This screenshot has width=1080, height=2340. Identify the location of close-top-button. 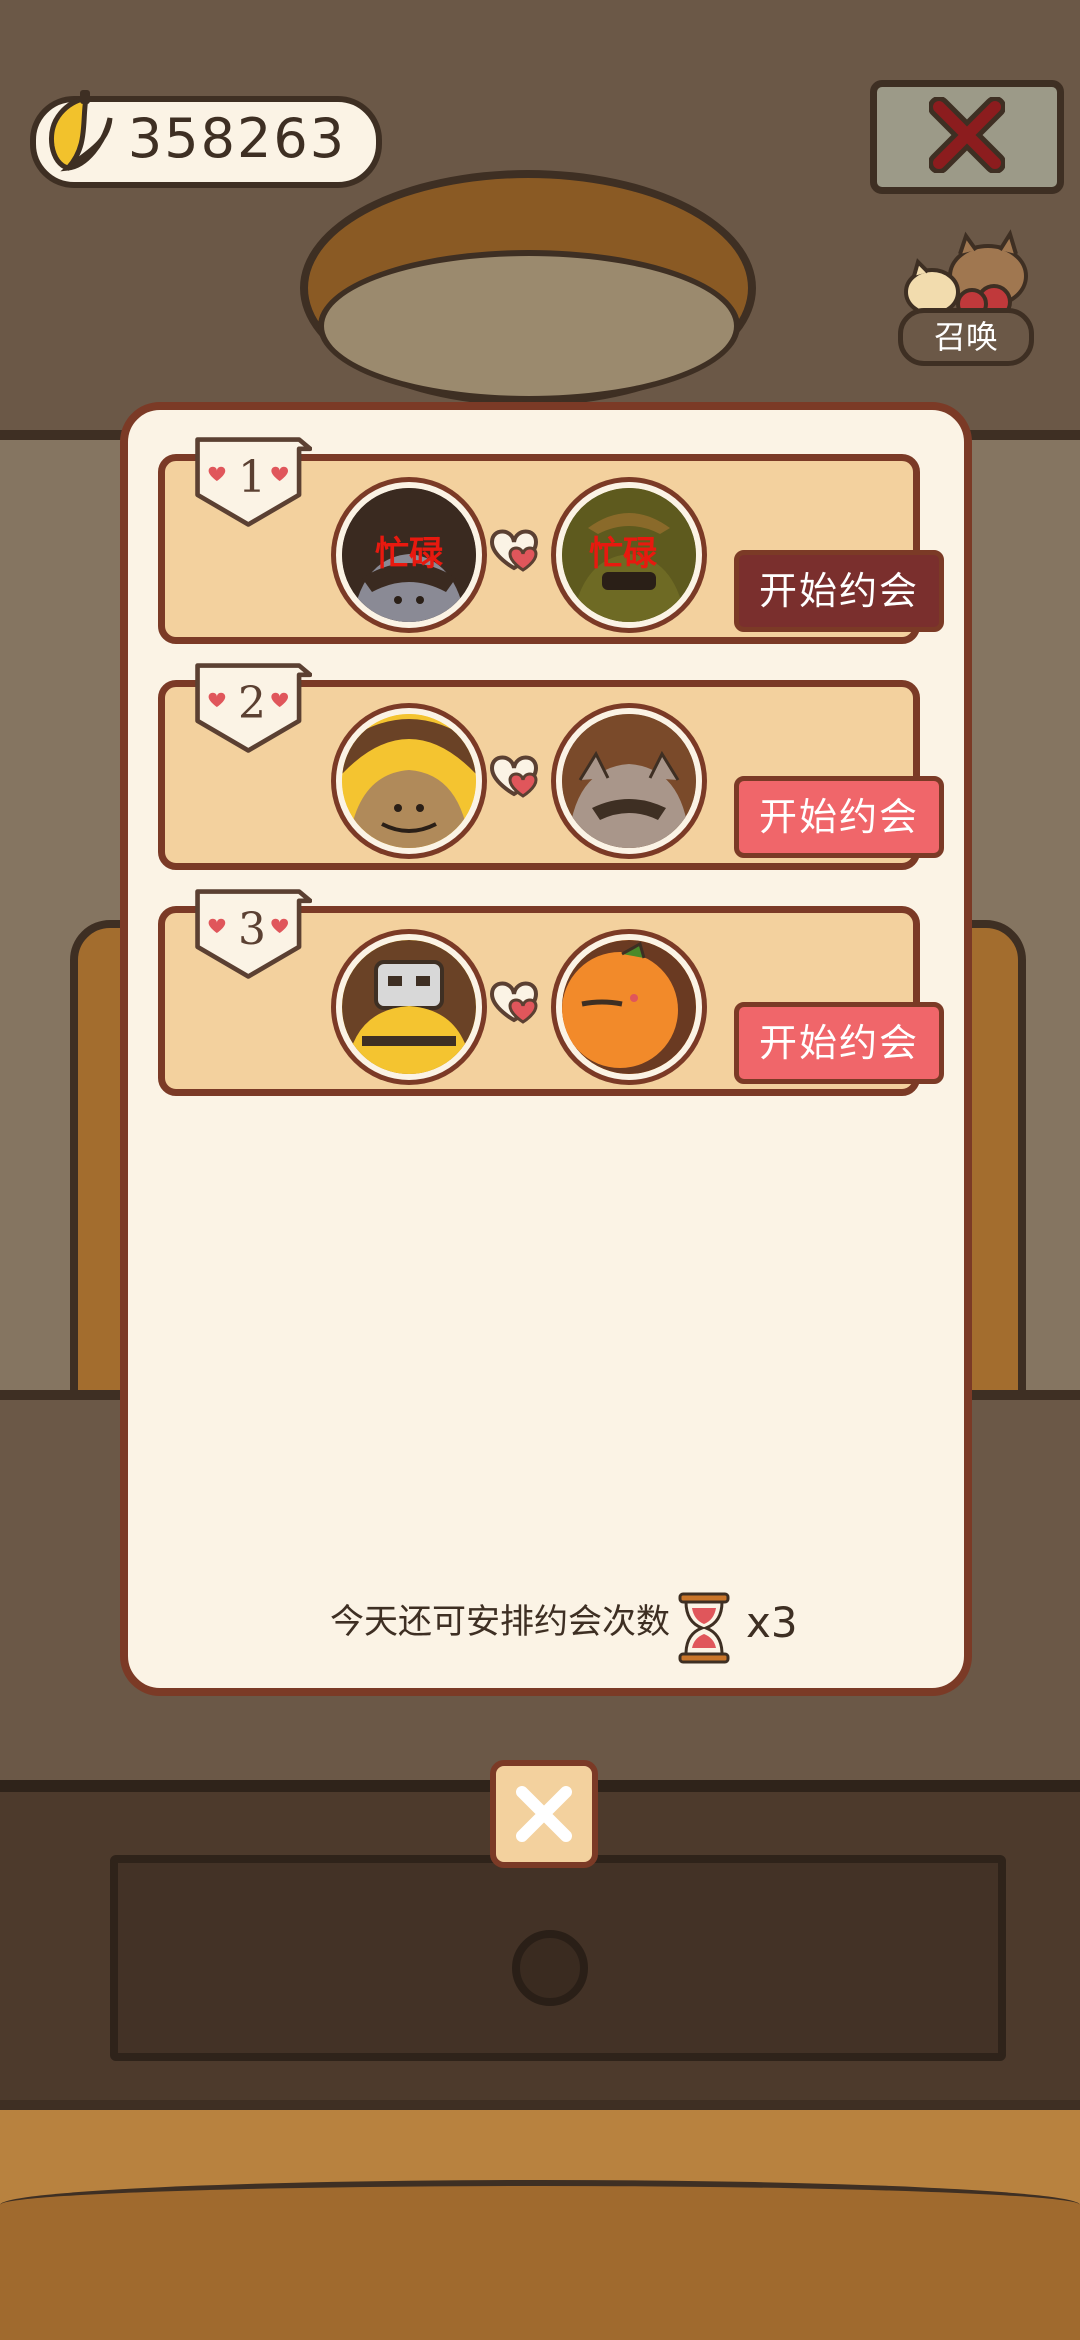
(967, 137).